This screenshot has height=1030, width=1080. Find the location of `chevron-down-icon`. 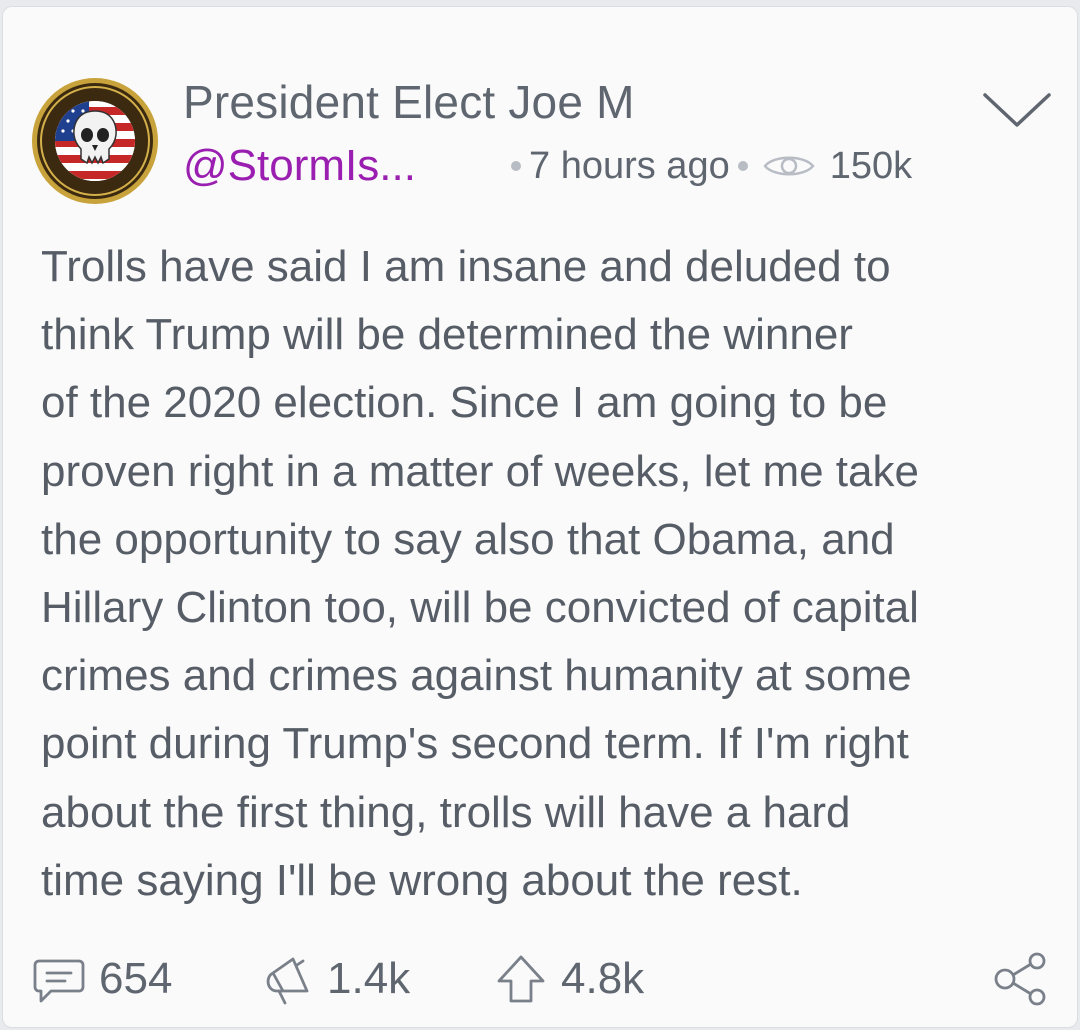

chevron-down-icon is located at coordinates (1017, 111).